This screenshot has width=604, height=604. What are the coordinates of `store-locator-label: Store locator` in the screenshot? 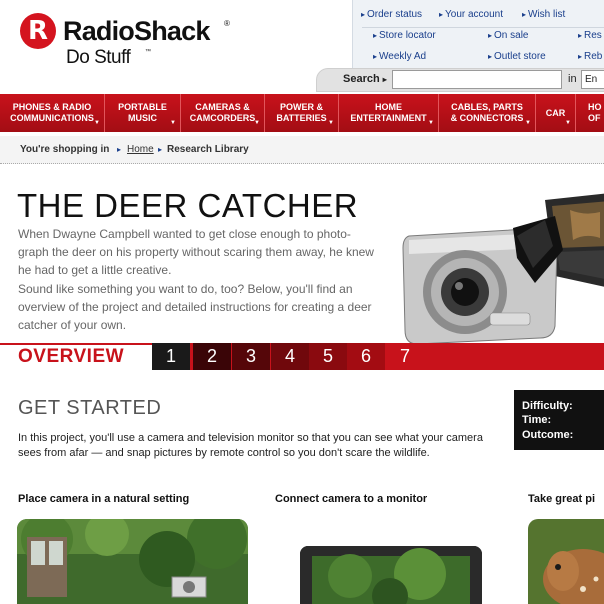 It's located at (407, 35).